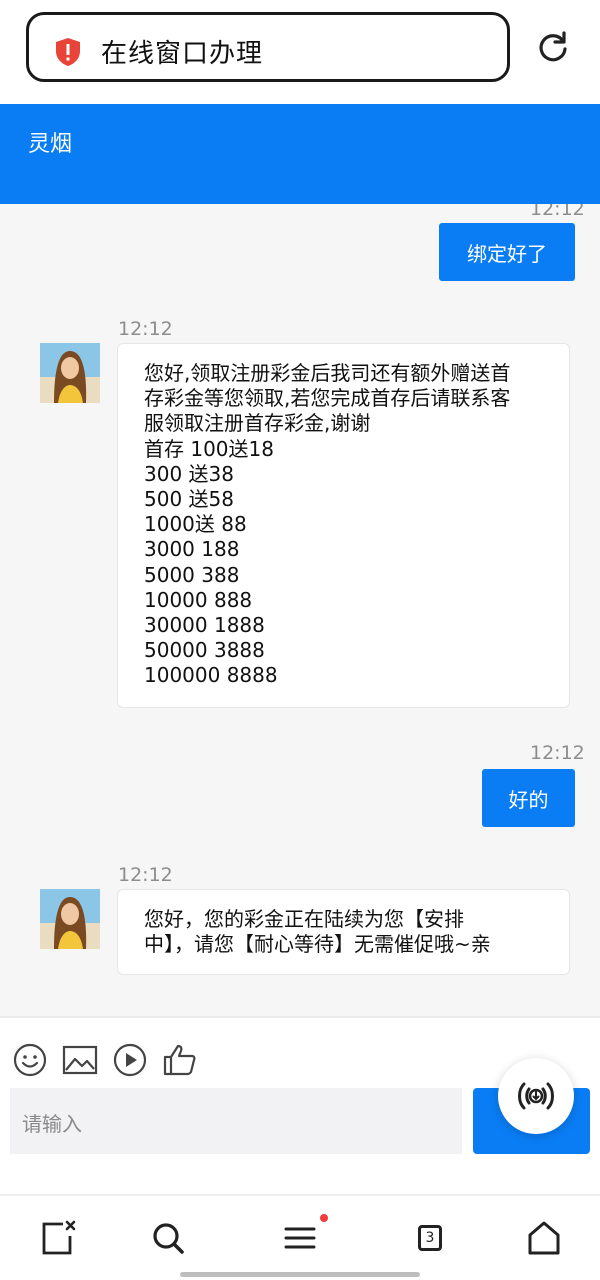 The width and height of the screenshot is (600, 1280). I want to click on menu-icon, so click(300, 1238).